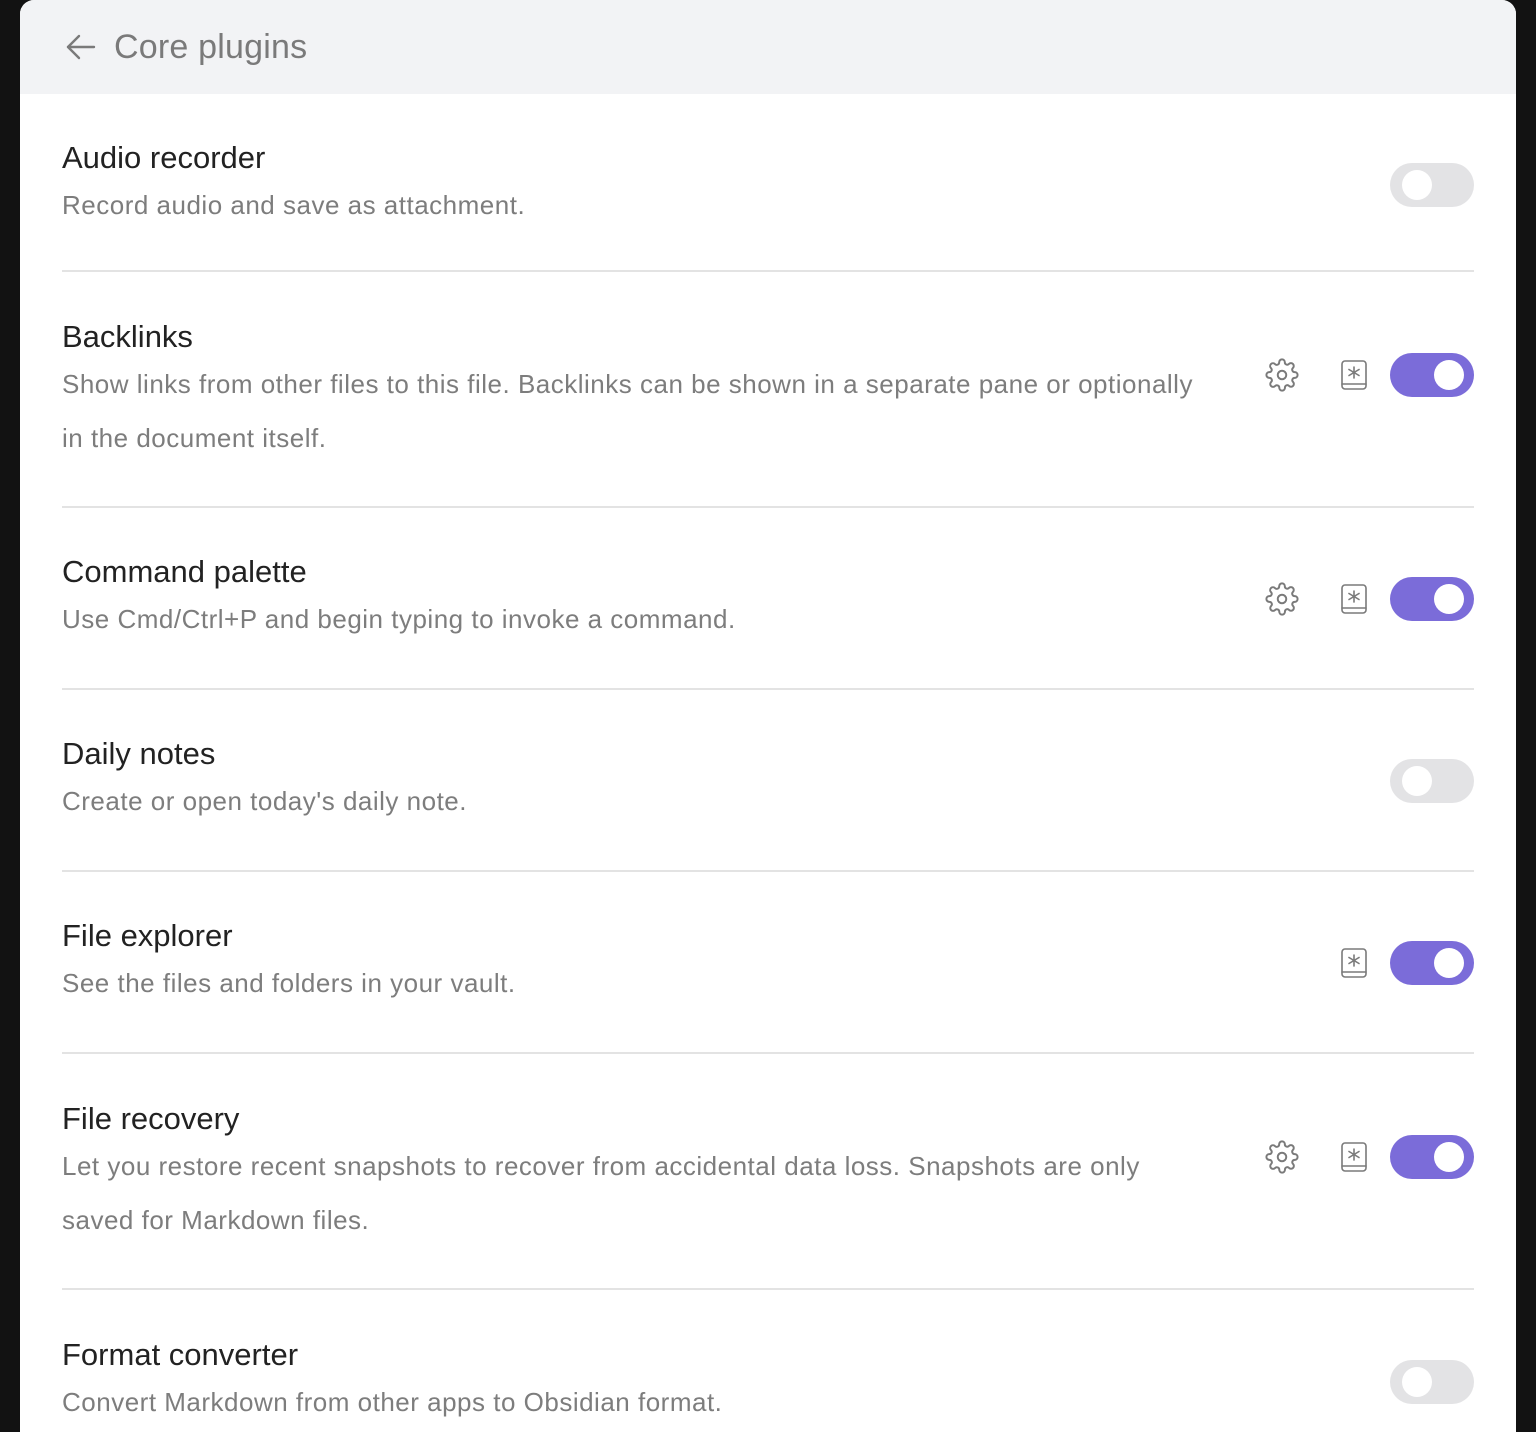 The width and height of the screenshot is (1536, 1432). I want to click on plugin-name: File explorer, so click(147, 935).